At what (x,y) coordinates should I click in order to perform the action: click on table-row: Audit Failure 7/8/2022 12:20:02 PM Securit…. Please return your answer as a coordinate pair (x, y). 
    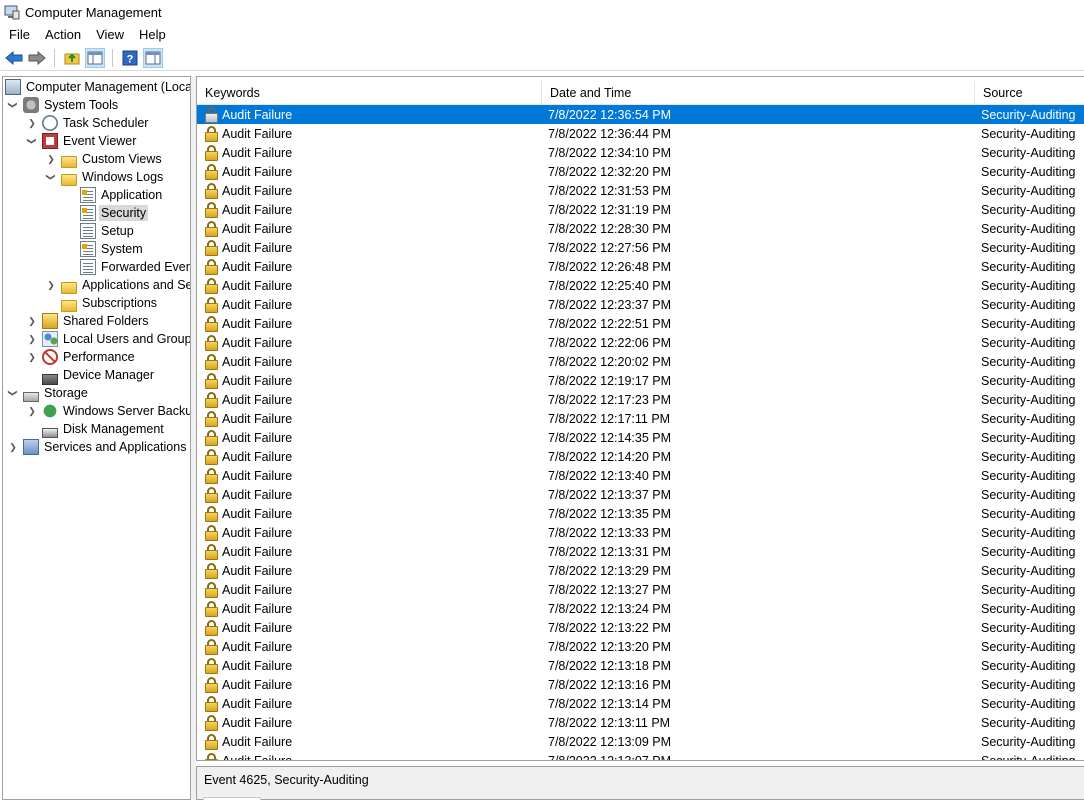
    Looking at the image, I should click on (640, 361).